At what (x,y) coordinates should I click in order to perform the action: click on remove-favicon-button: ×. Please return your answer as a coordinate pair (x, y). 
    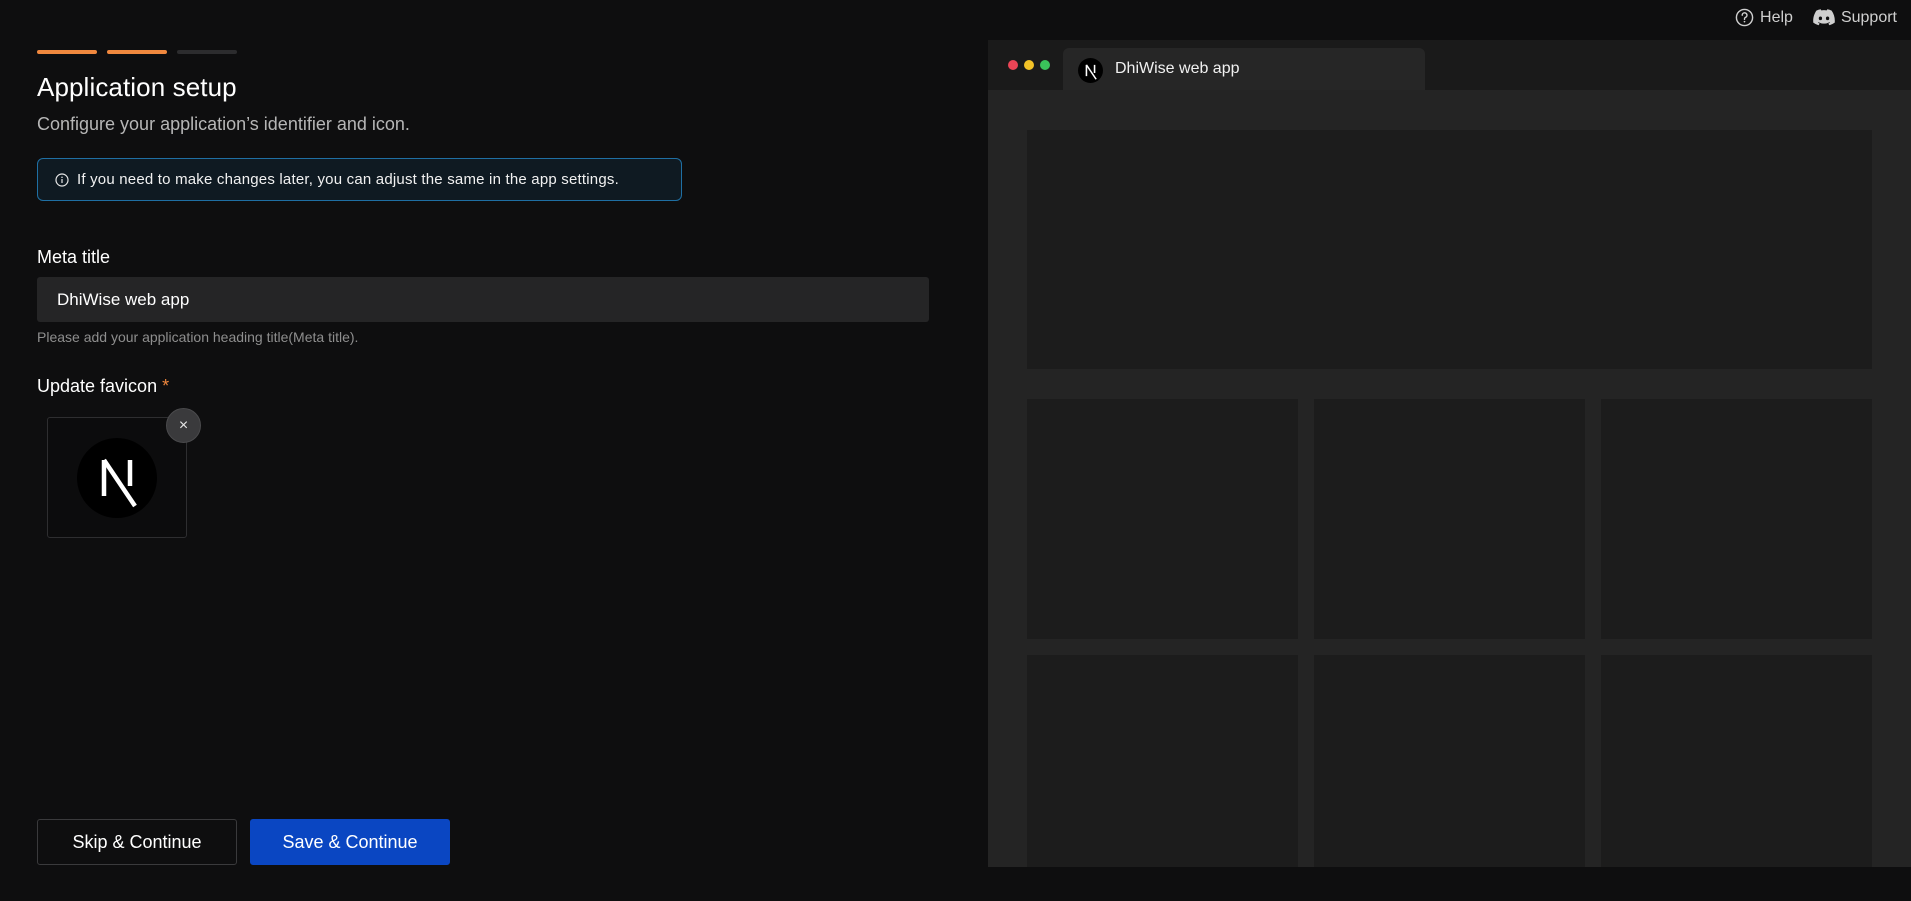
    Looking at the image, I should click on (183, 425).